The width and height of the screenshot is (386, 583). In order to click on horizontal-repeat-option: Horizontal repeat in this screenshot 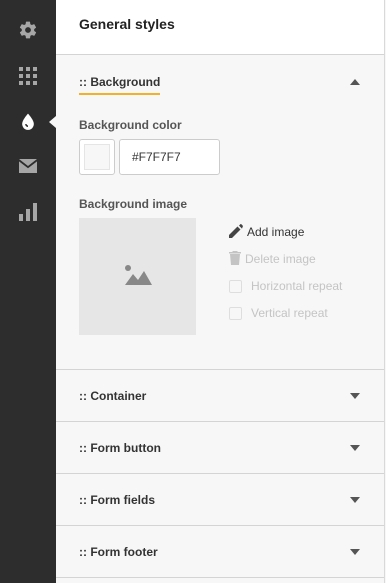, I will do `click(285, 286)`.